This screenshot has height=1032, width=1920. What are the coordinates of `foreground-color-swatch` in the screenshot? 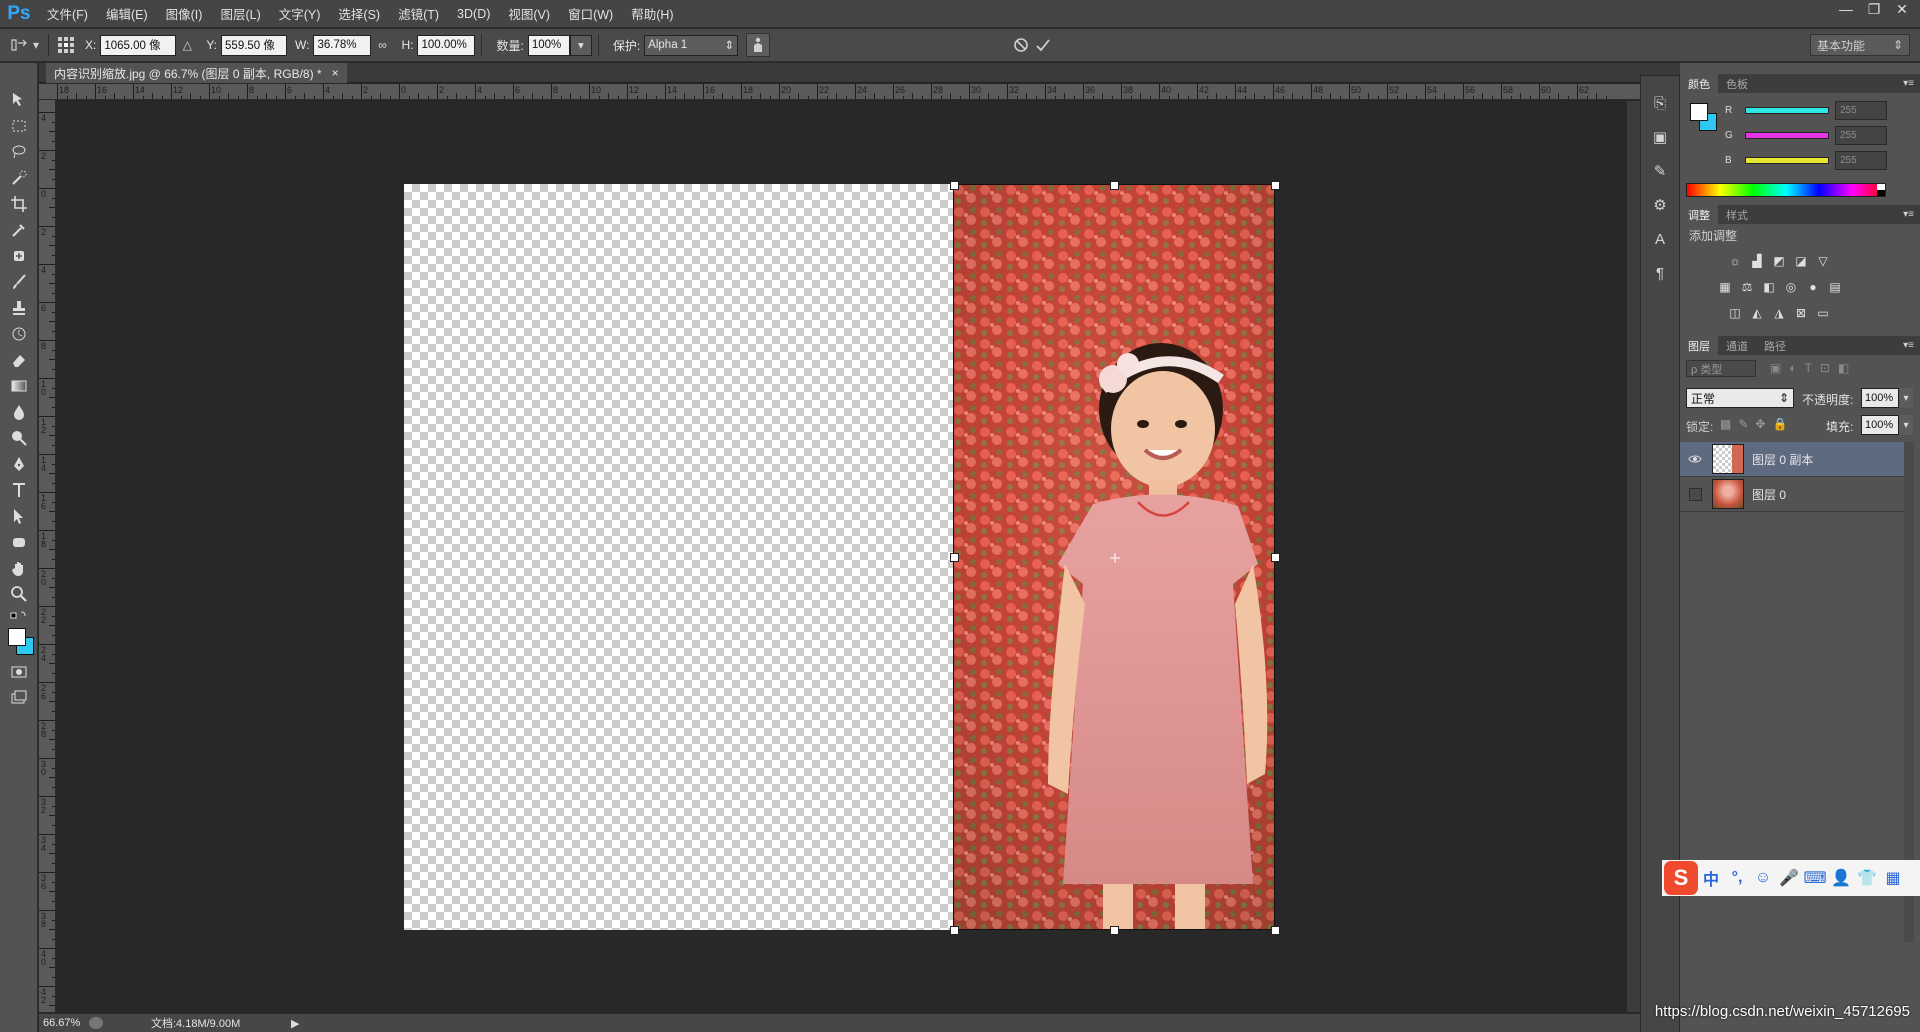 It's located at (16, 637).